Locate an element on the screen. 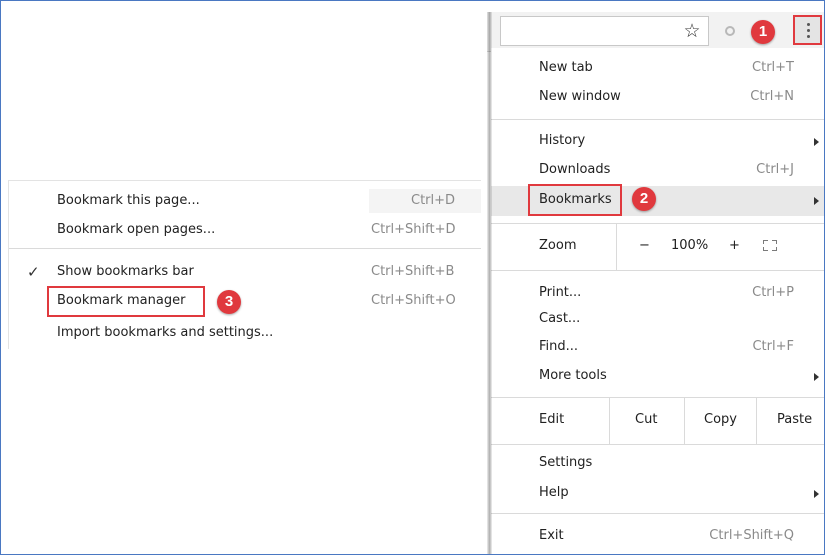 This screenshot has height=555, width=825. menu-item-find: Find... Ctrl+F is located at coordinates (658, 348).